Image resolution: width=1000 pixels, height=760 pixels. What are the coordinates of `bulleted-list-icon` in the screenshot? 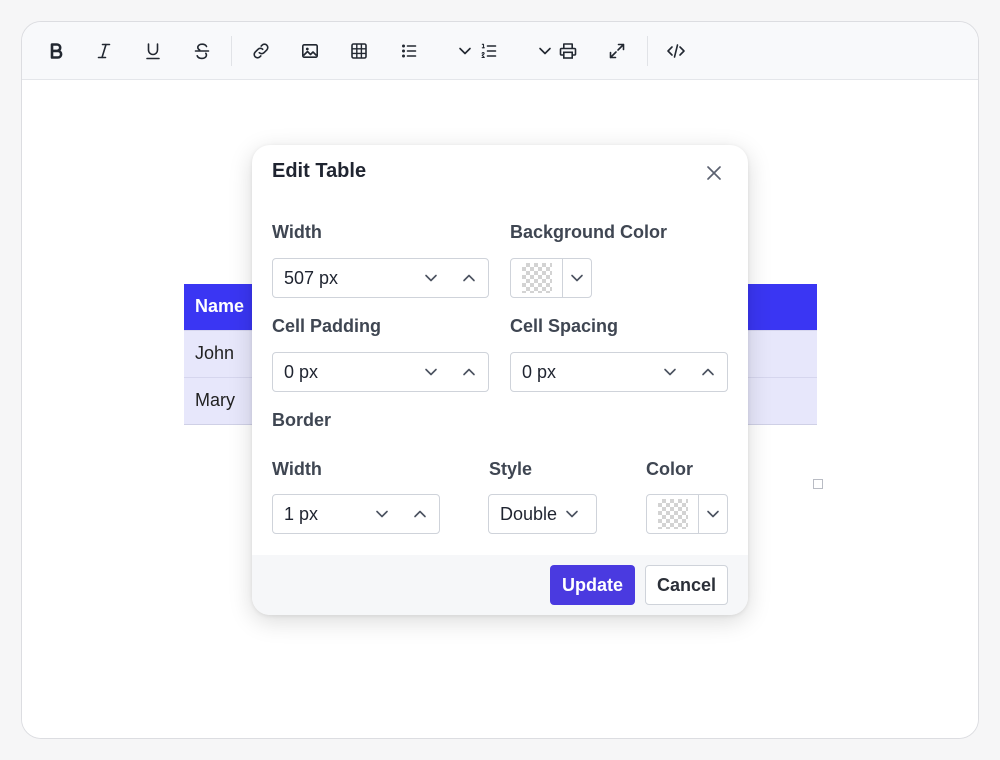 It's located at (409, 51).